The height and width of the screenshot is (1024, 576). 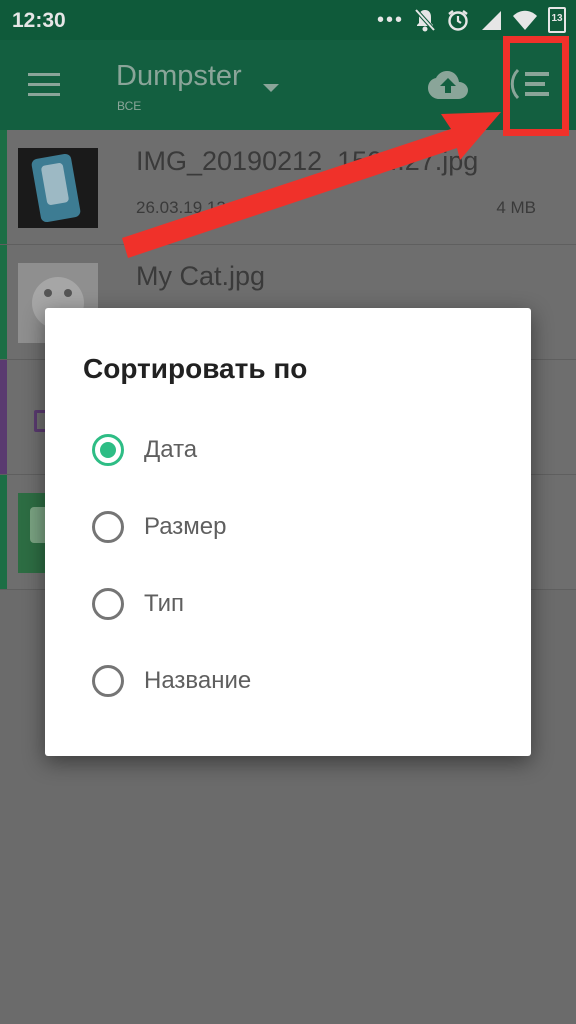 What do you see at coordinates (536, 86) in the screenshot?
I see `annotation-highlight-box` at bounding box center [536, 86].